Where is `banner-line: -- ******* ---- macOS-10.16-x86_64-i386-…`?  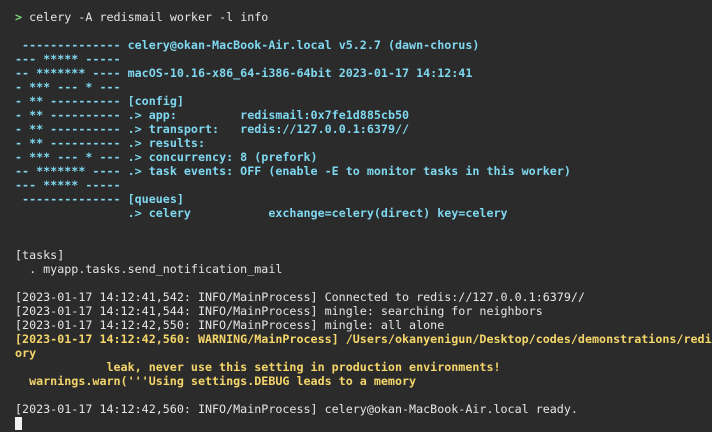 banner-line: -- ******* ---- macOS-10.16-x86_64-i386-… is located at coordinates (244, 73).